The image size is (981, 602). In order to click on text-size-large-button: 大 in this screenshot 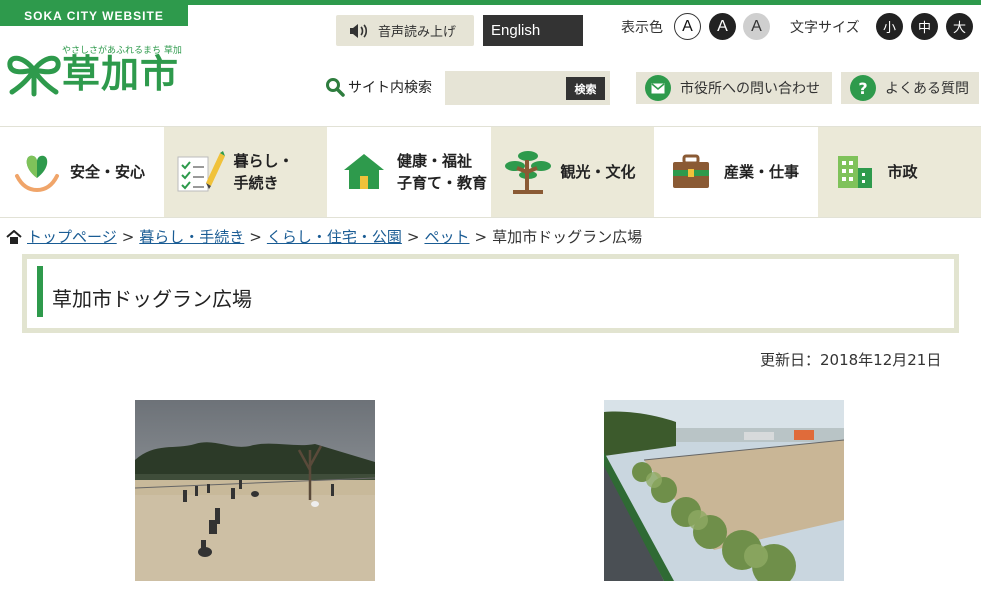, I will do `click(959, 26)`.